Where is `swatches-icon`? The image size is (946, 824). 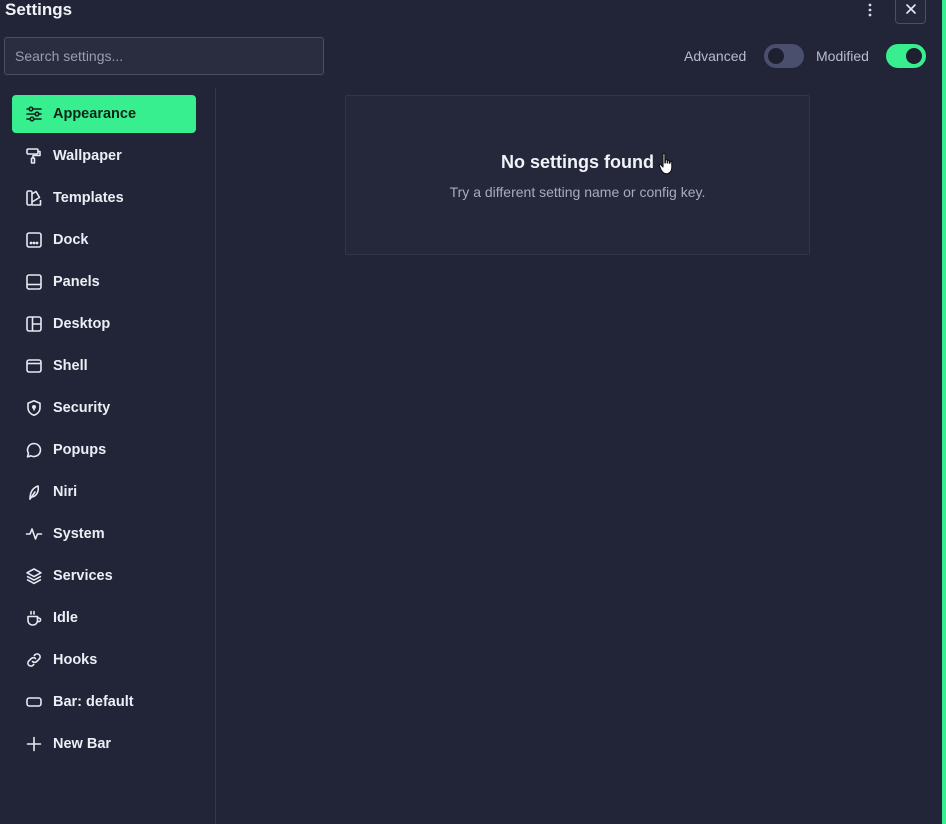
swatches-icon is located at coordinates (34, 198).